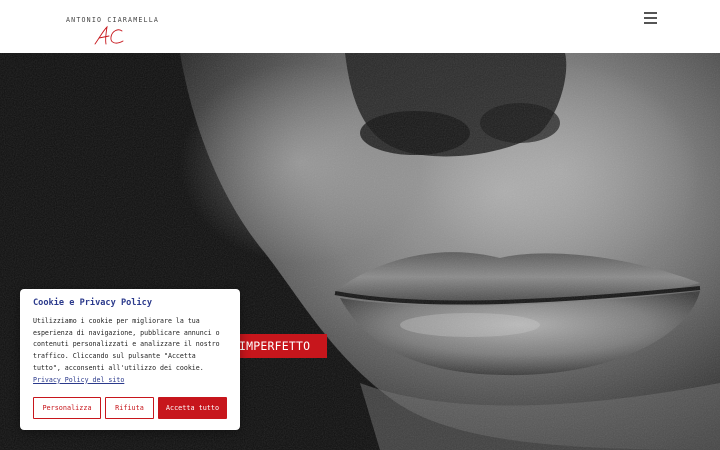  I want to click on site-logo: ANTONIO CIARAMELLA, so click(112, 30).